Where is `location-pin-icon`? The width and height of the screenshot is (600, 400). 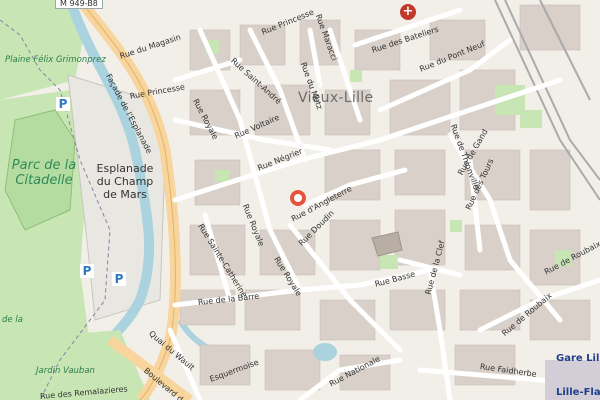
location-pin-icon is located at coordinates (298, 198).